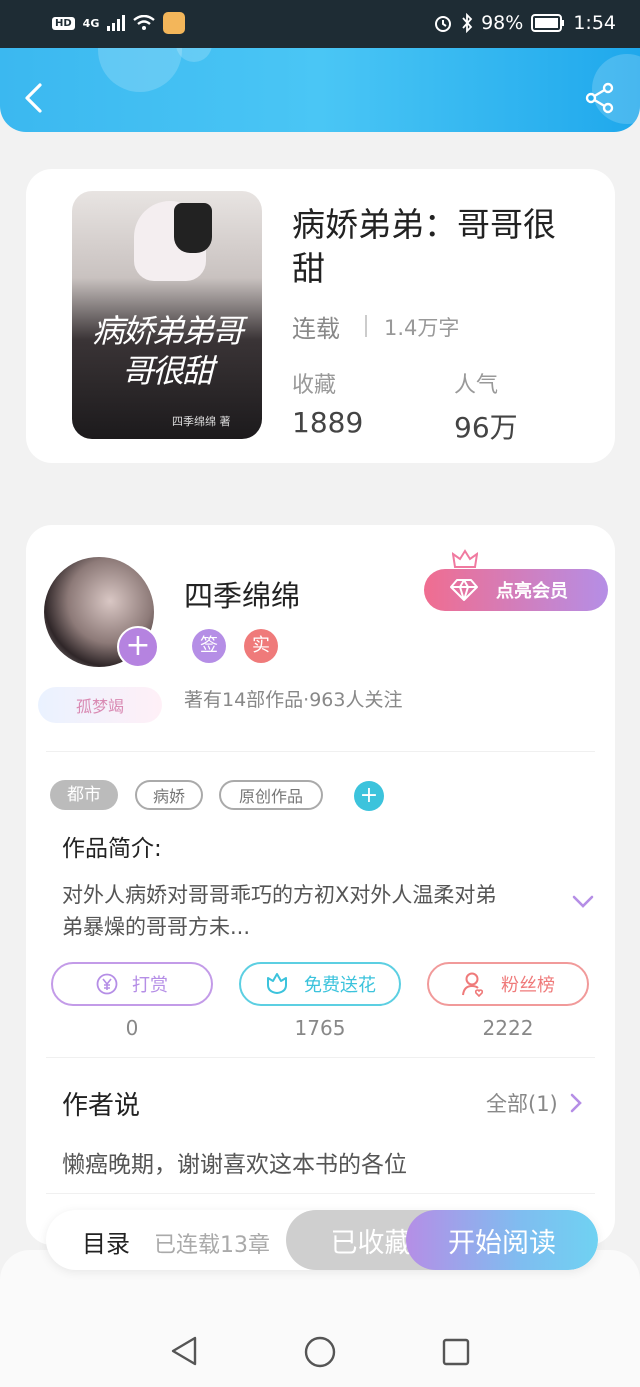 The height and width of the screenshot is (1387, 640). Describe the element at coordinates (548, 23) in the screenshot. I see `battery-icon` at that location.